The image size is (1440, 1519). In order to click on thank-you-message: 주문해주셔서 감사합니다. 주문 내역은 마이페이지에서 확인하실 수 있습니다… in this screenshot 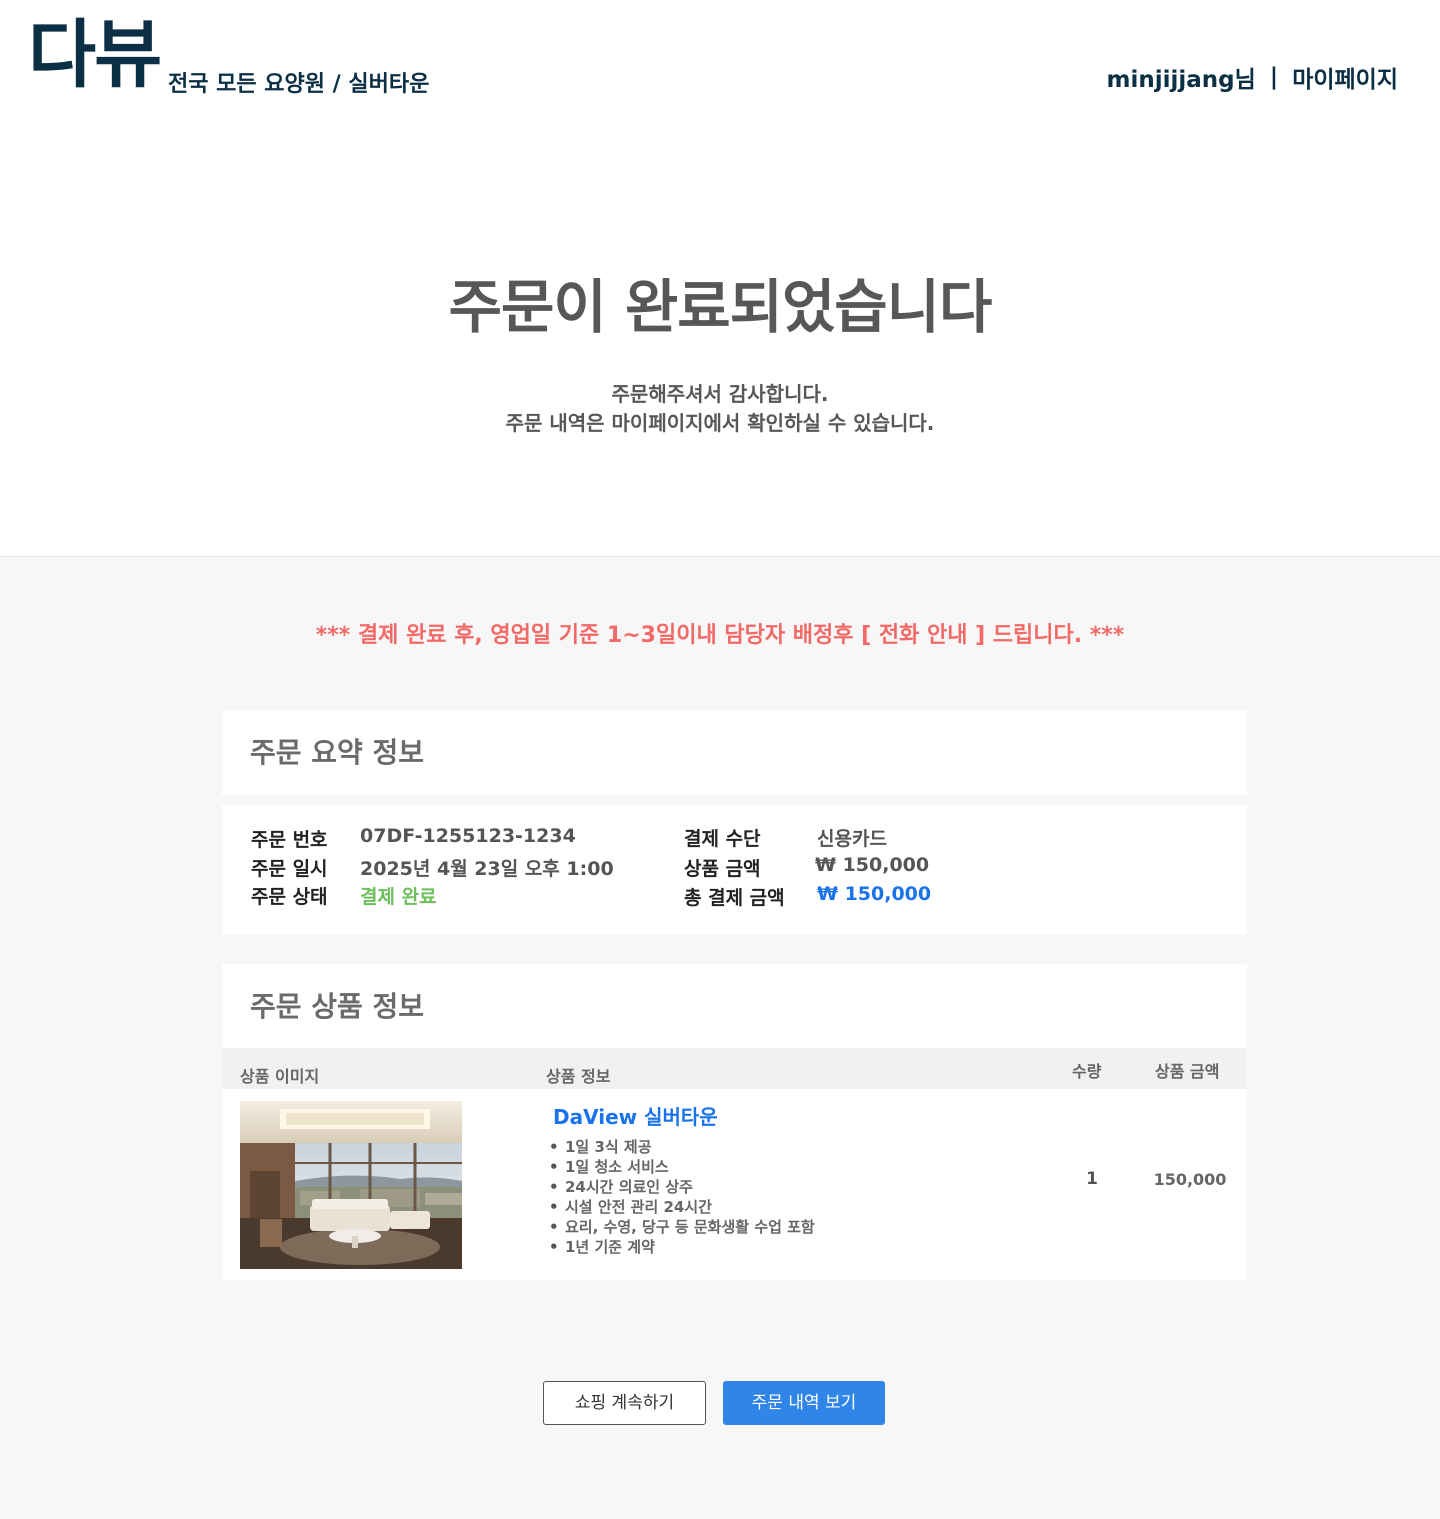, I will do `click(720, 409)`.